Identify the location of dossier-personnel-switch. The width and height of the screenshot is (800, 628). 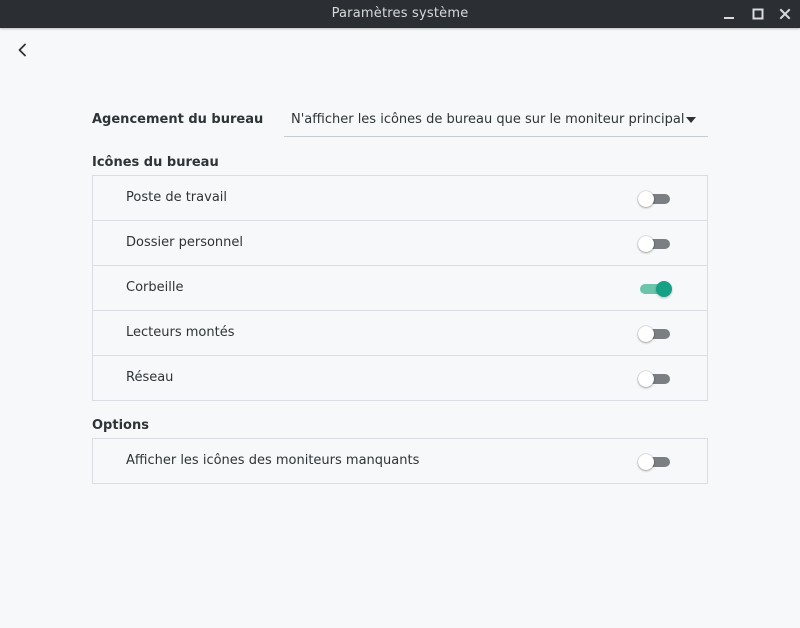
(655, 244).